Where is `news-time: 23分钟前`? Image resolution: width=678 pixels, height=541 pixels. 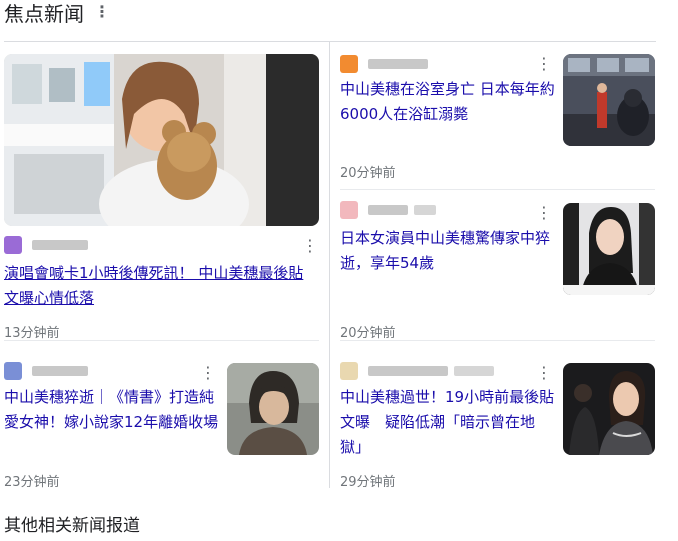
news-time: 23分钟前 is located at coordinates (32, 482).